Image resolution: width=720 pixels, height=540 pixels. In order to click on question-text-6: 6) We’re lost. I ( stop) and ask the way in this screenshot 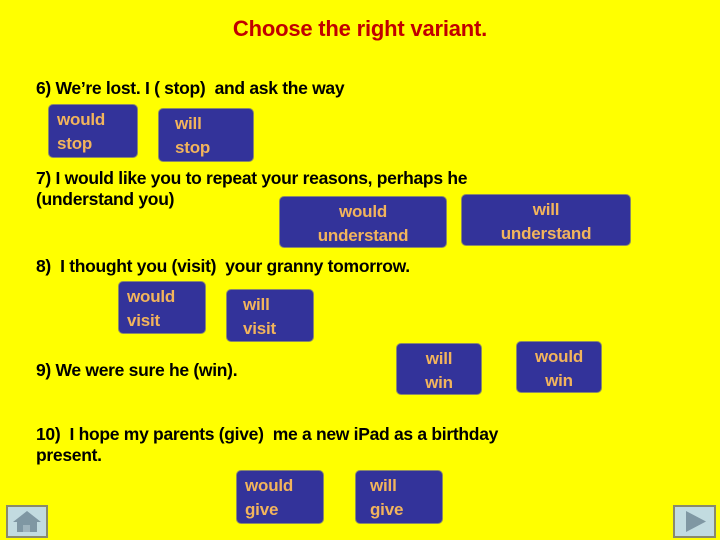, I will do `click(190, 88)`.